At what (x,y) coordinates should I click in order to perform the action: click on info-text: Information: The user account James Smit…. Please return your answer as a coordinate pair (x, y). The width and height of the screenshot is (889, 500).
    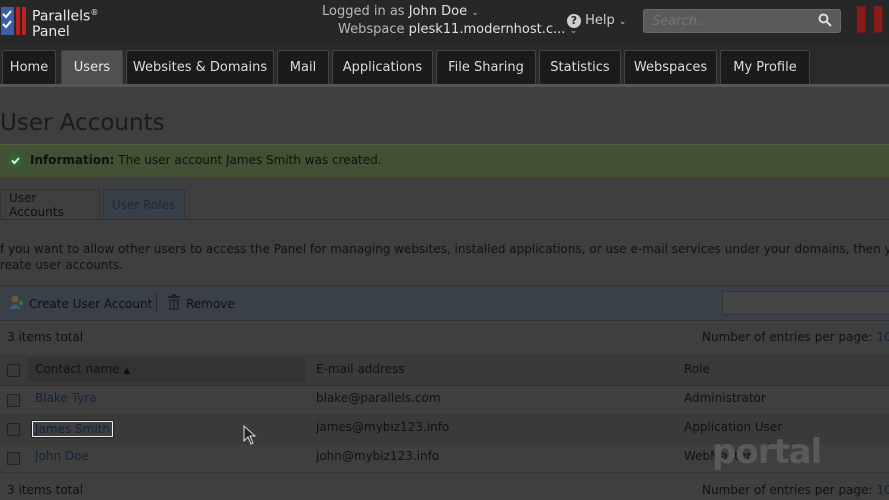
    Looking at the image, I should click on (206, 160).